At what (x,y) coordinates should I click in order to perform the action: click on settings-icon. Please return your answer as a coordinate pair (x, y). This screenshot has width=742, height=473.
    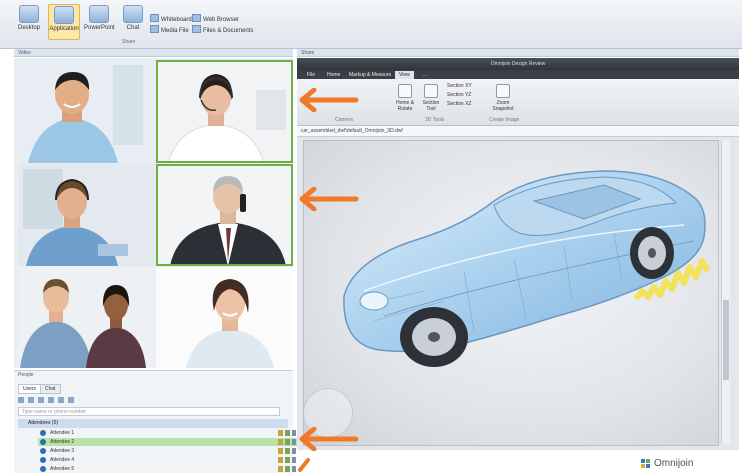
    Looking at the image, I should click on (71, 400).